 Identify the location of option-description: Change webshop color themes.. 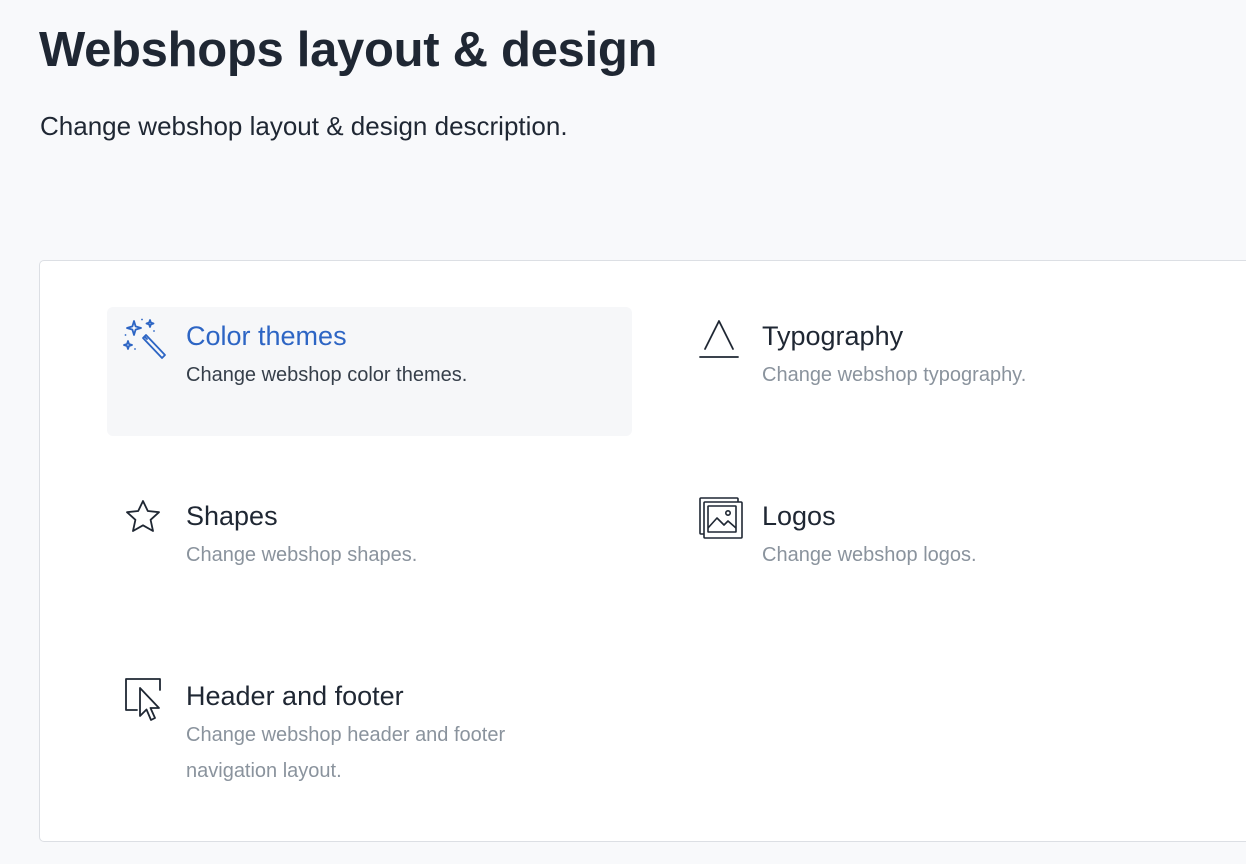
(327, 375).